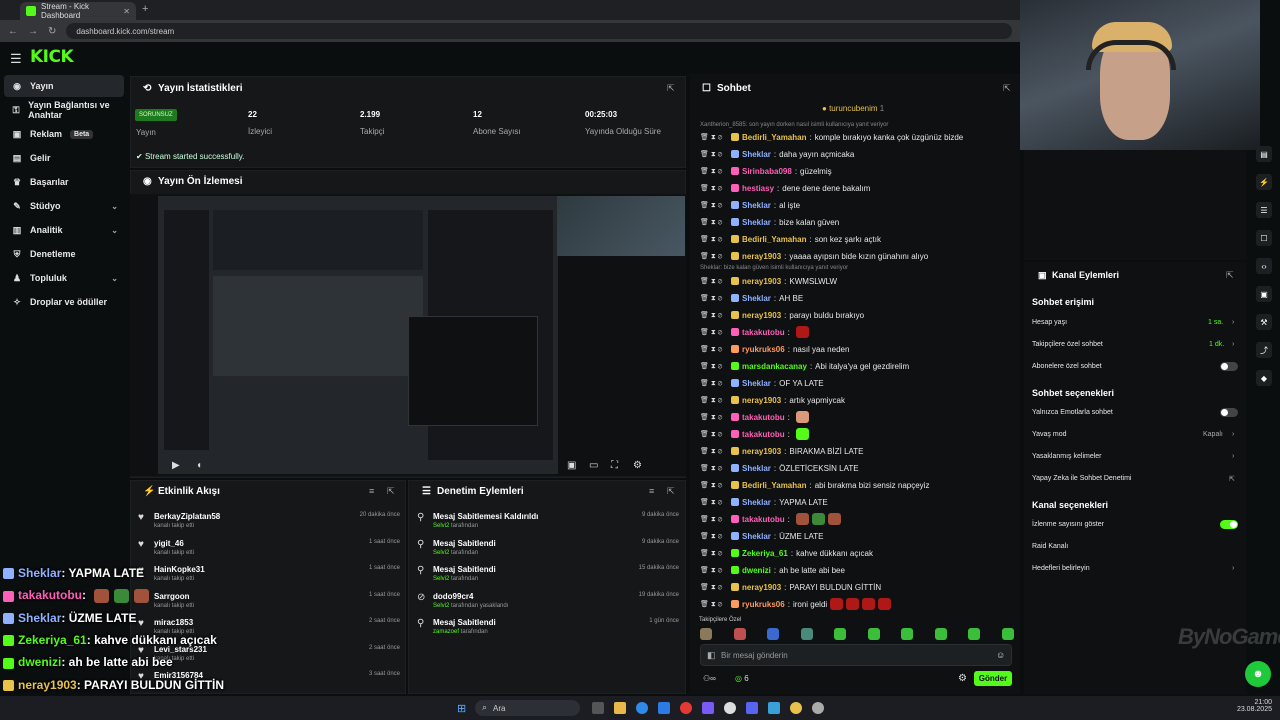 The height and width of the screenshot is (720, 1280). Describe the element at coordinates (767, 171) in the screenshot. I see `chat-username: Sirinbaba098` at that location.